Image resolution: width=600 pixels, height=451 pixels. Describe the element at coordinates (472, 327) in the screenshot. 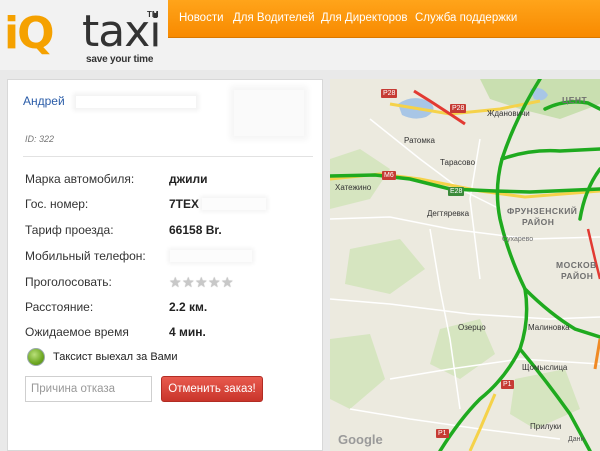

I see `map-place-label: Озерцо` at that location.